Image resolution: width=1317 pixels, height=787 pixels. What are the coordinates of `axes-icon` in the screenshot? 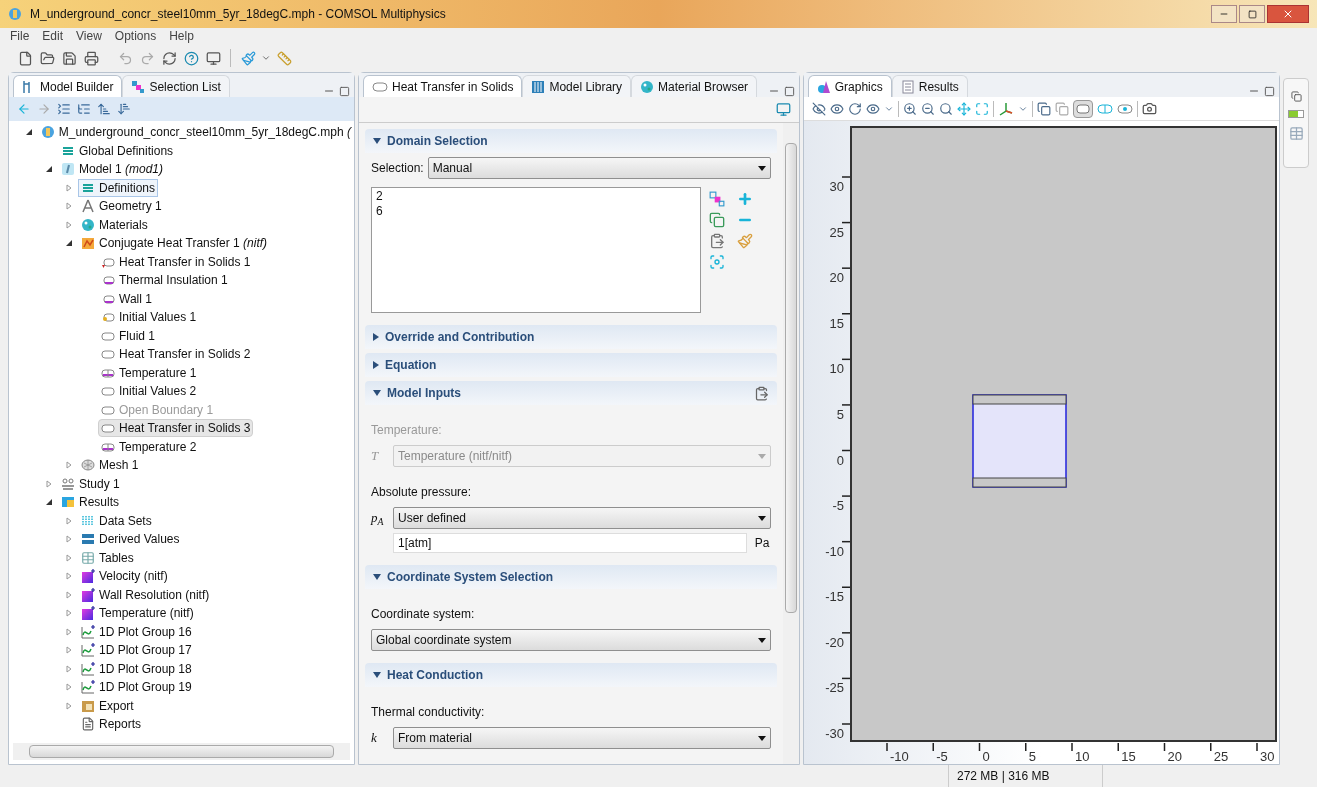 It's located at (1005, 108).